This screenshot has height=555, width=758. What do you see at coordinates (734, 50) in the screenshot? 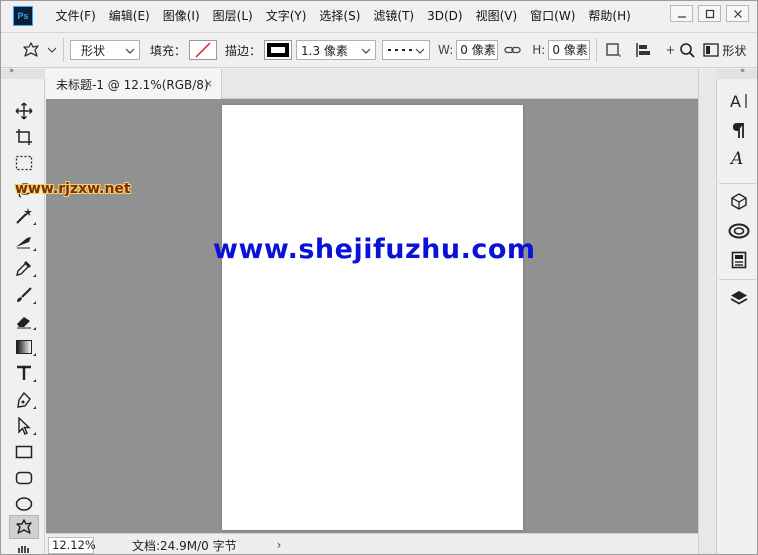
I see `workspace-label: 形状` at bounding box center [734, 50].